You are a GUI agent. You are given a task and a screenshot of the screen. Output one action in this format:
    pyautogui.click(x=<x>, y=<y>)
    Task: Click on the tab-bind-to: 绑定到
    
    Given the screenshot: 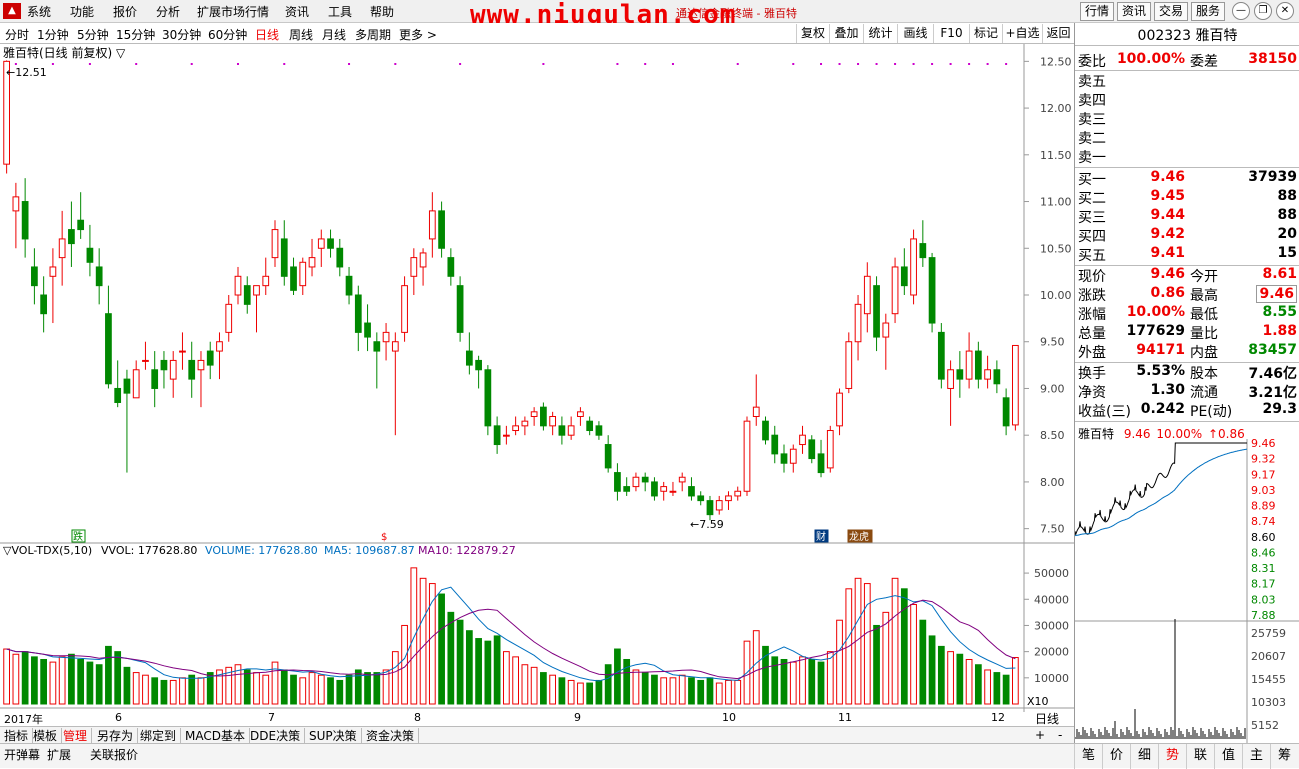 What is the action you would take?
    pyautogui.click(x=161, y=736)
    